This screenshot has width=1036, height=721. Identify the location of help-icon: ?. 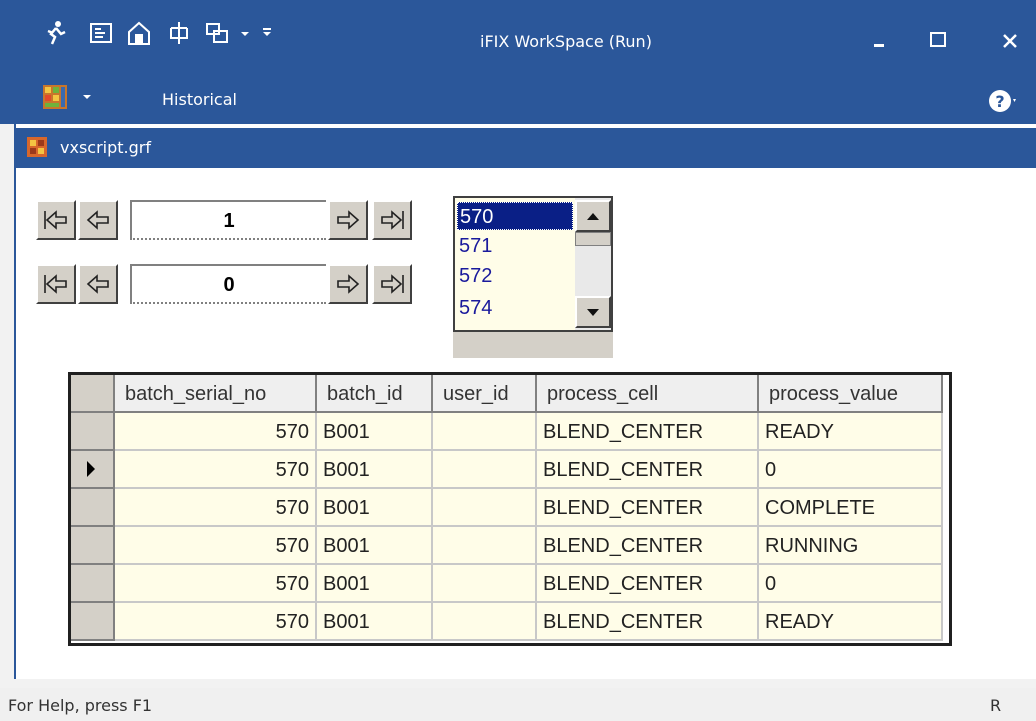
(1001, 101).